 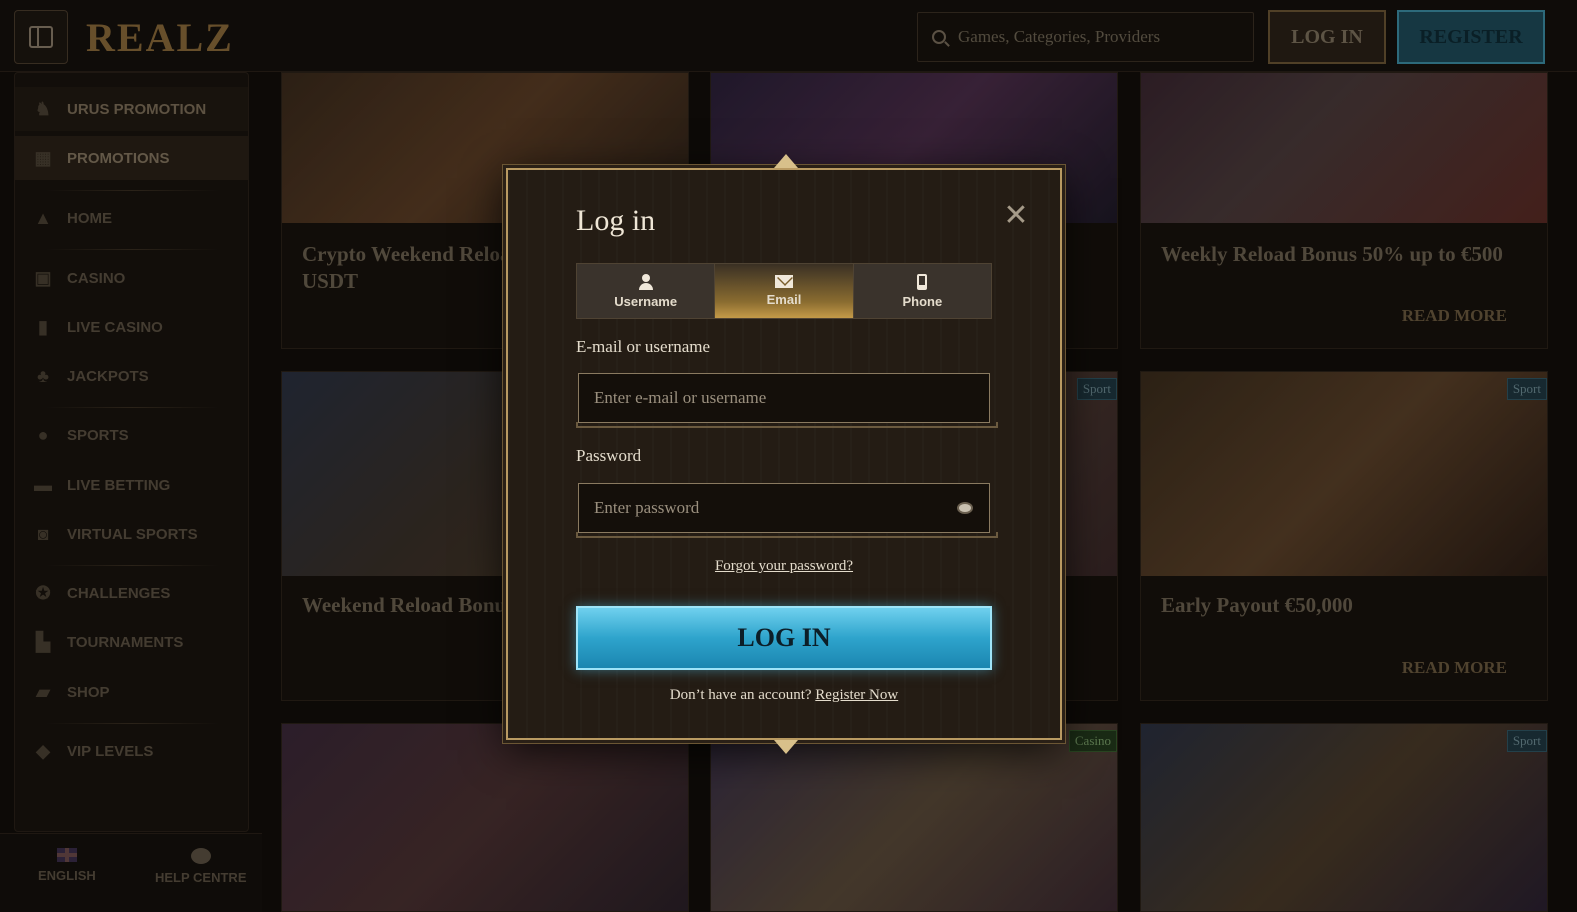 I want to click on email-label: E-mail or username, so click(x=643, y=346).